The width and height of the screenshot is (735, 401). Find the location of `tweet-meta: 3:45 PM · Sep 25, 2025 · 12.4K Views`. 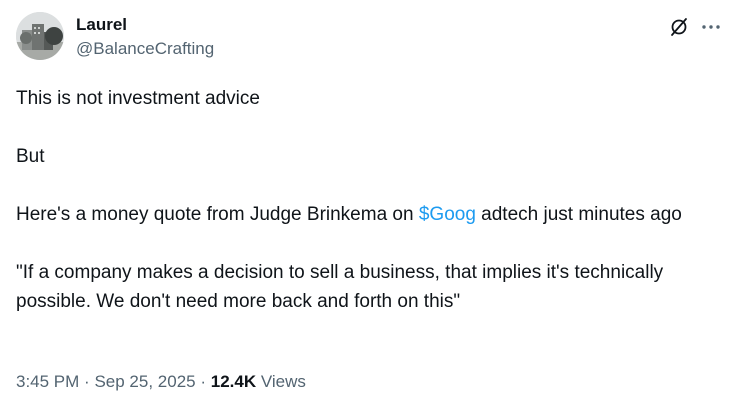

tweet-meta: 3:45 PM · Sep 25, 2025 · 12.4K Views is located at coordinates (161, 382).